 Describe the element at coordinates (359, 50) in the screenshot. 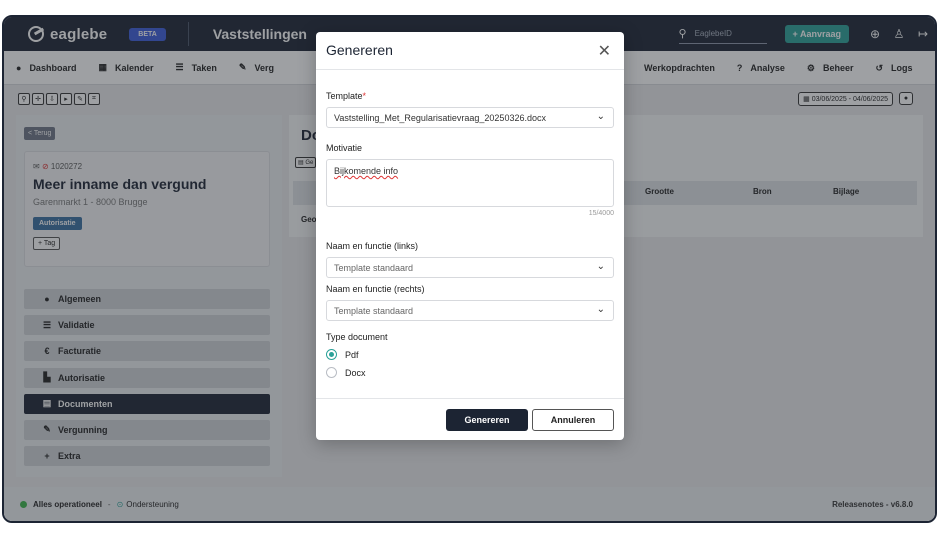

I see `modal-title: Genereren` at that location.